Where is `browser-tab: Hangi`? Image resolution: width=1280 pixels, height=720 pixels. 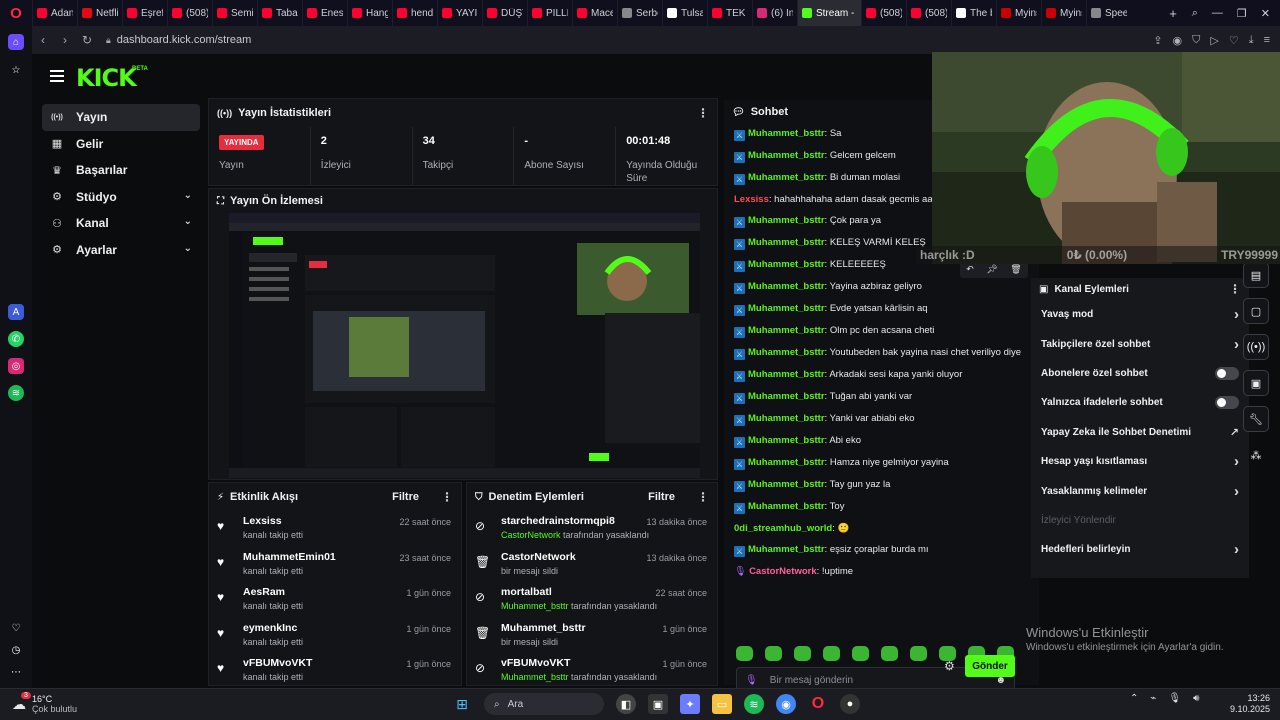 browser-tab: Hangi is located at coordinates (369, 13).